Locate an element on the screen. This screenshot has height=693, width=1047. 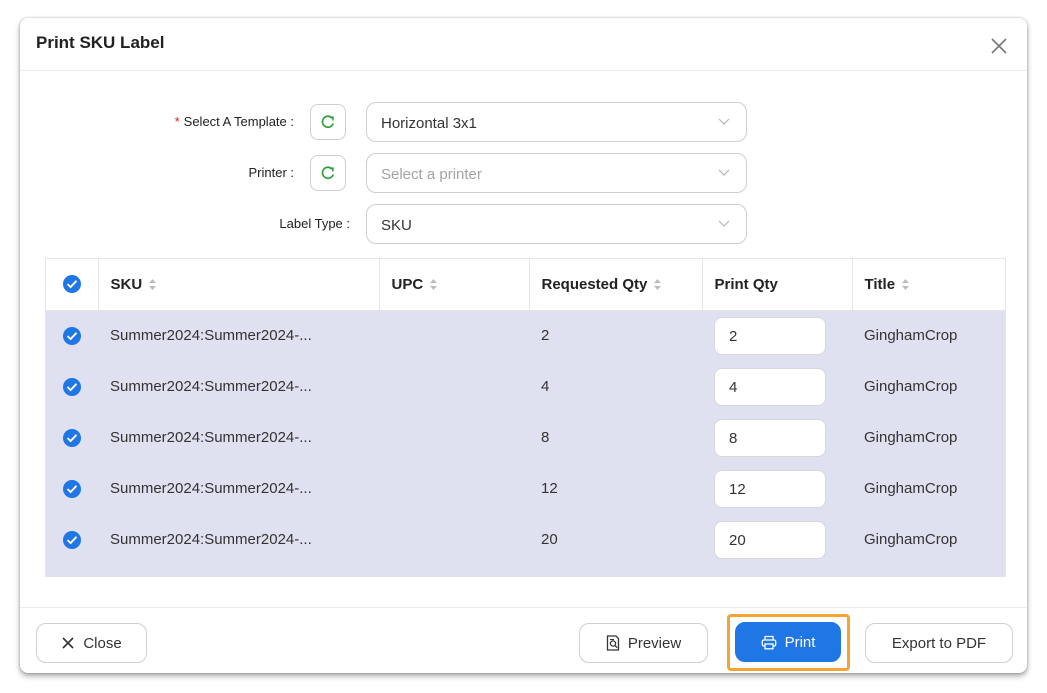
column-header-sku: SKU is located at coordinates (239, 285).